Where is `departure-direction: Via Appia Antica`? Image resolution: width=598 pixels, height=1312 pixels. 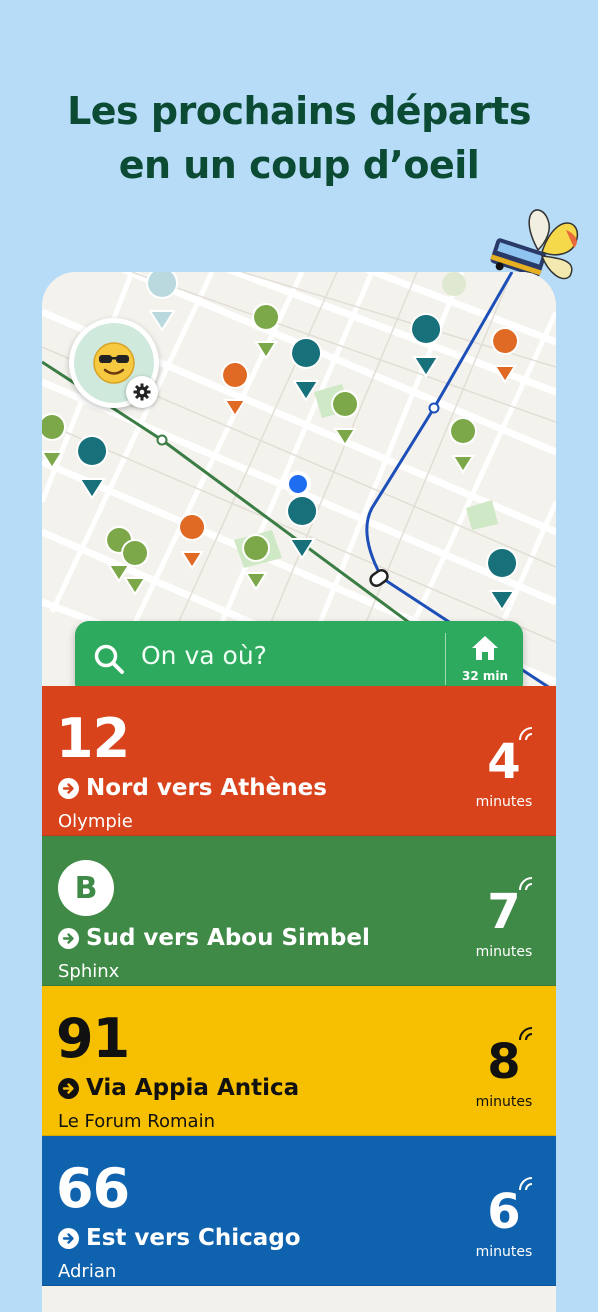 departure-direction: Via Appia Antica is located at coordinates (178, 1088).